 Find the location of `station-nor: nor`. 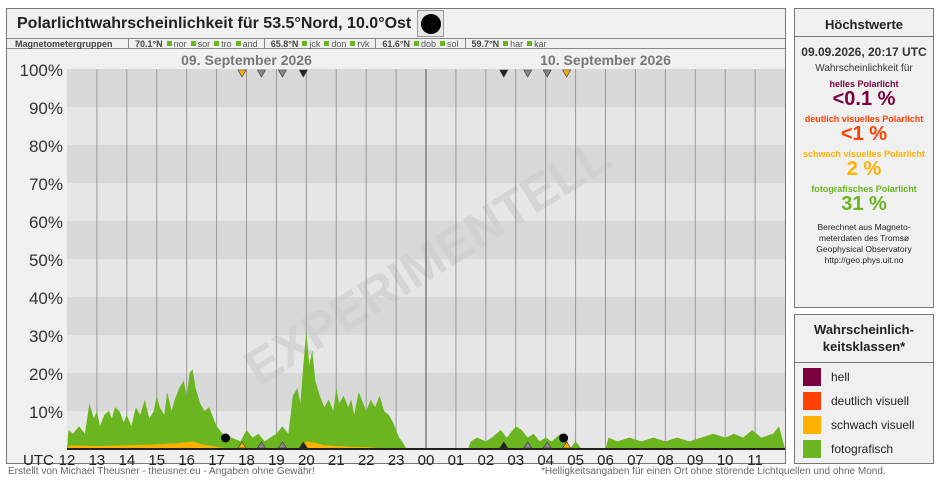

station-nor: nor is located at coordinates (176, 43).